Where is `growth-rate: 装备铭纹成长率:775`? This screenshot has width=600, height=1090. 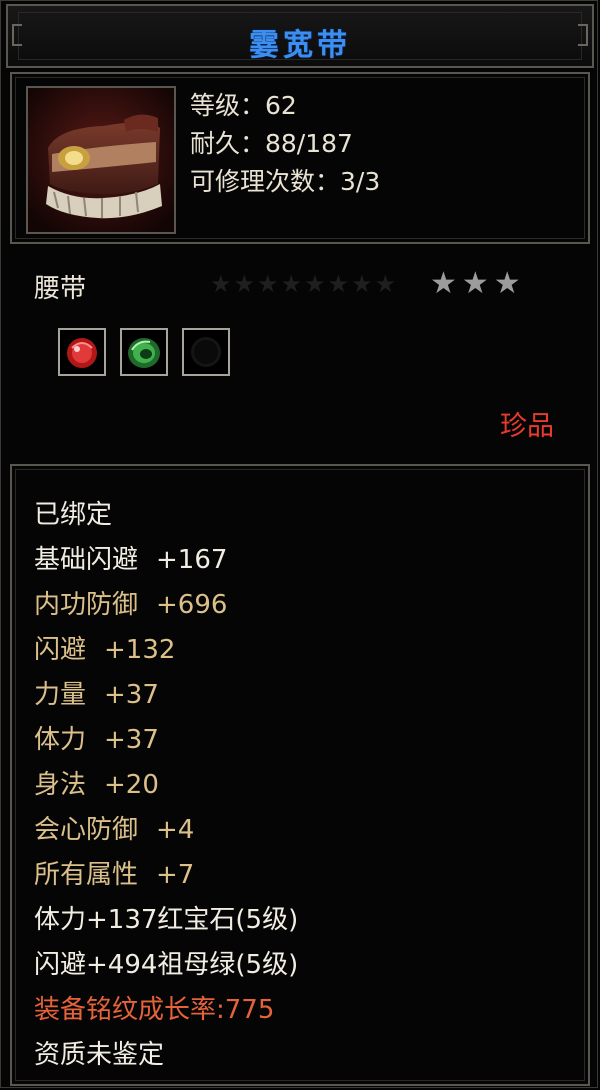
growth-rate: 装备铭纹成长率:775 is located at coordinates (154, 1010).